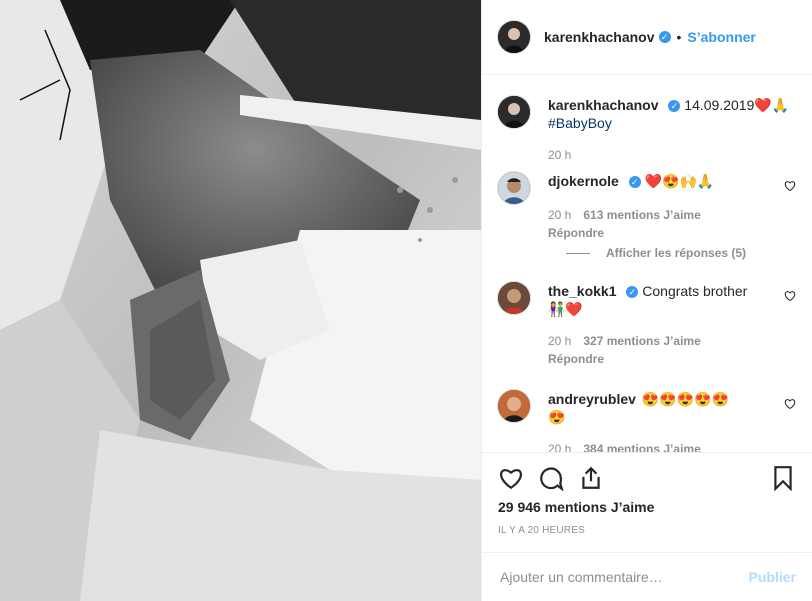  What do you see at coordinates (514, 37) in the screenshot?
I see `author-avatar` at bounding box center [514, 37].